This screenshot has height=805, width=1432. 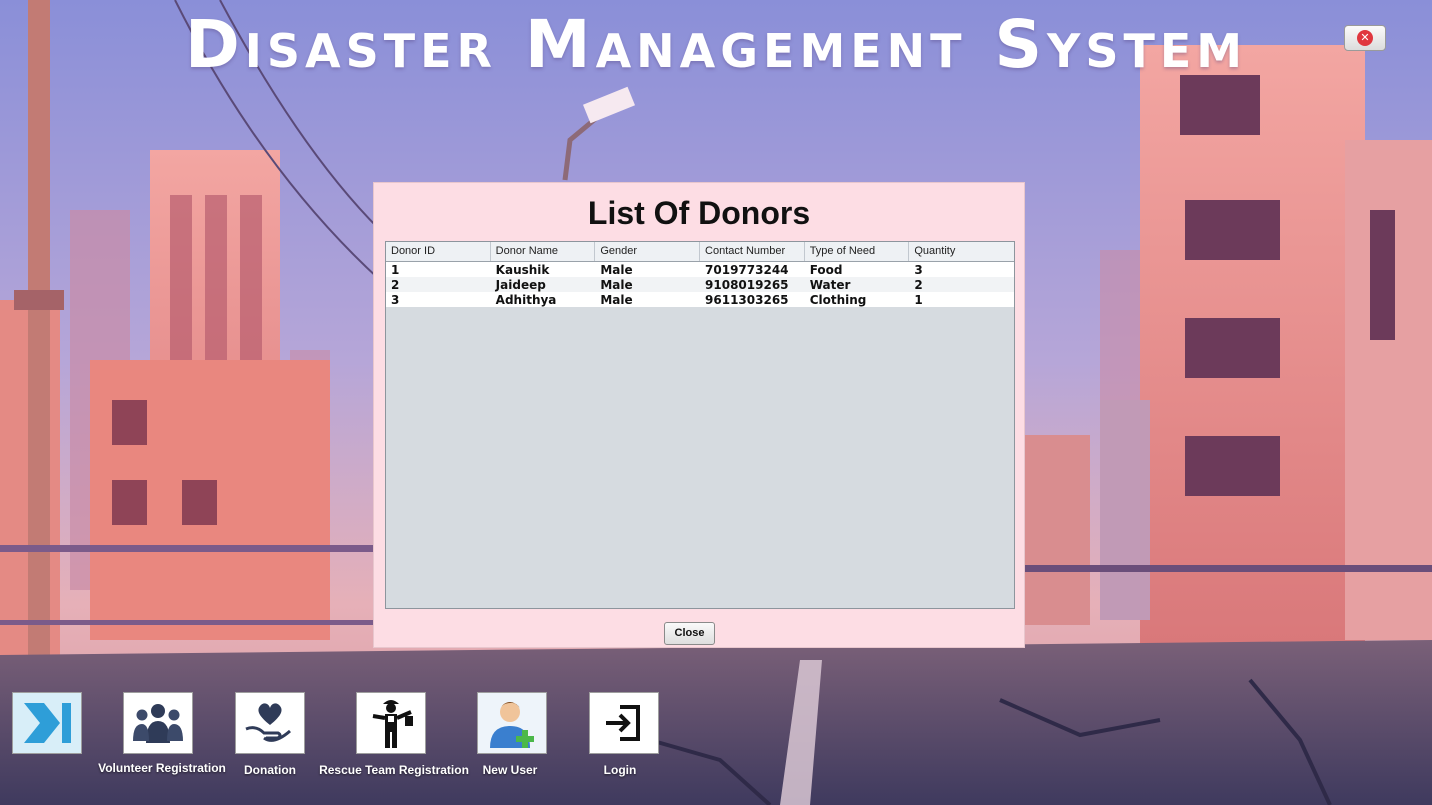 I want to click on login-label: Login, so click(x=620, y=770).